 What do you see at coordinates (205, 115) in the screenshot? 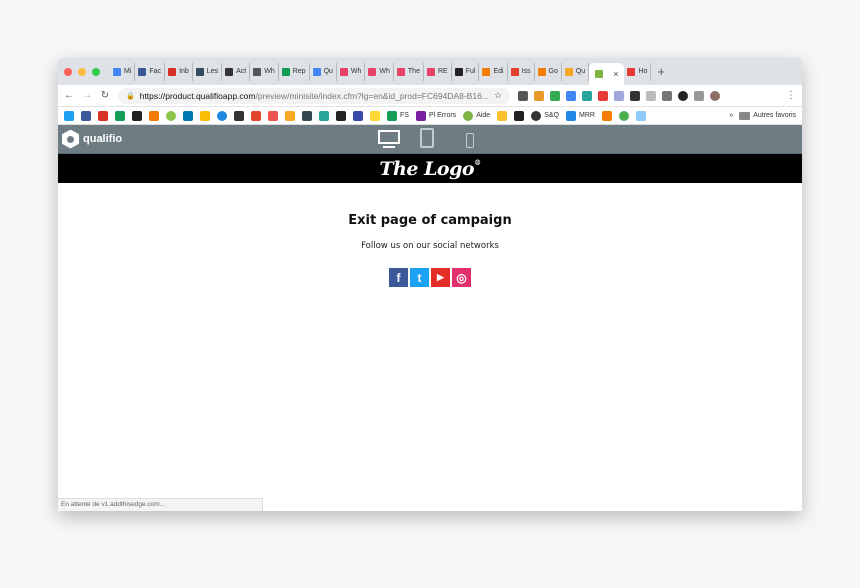
I see `drive-bookmark-icon` at bounding box center [205, 115].